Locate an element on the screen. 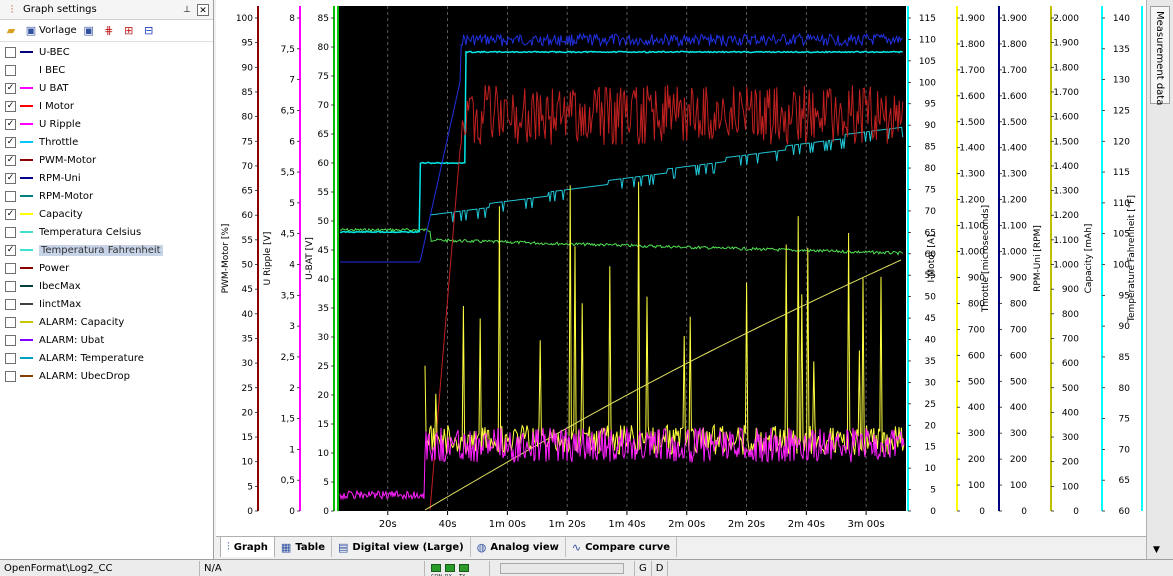  axis-tick-label: 75 is located at coordinates (1124, 420).